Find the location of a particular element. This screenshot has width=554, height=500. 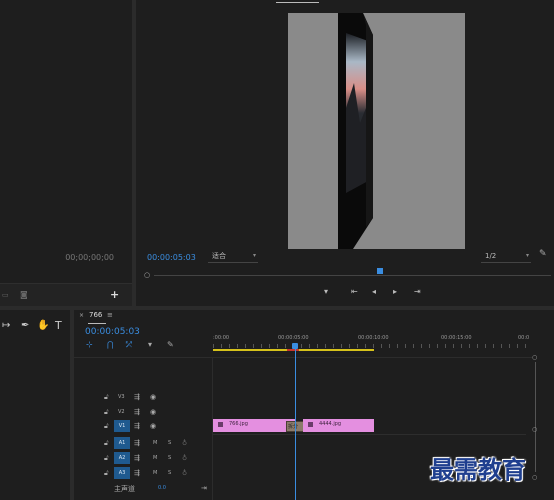

ruler-label: 00:0 is located at coordinates (524, 338).